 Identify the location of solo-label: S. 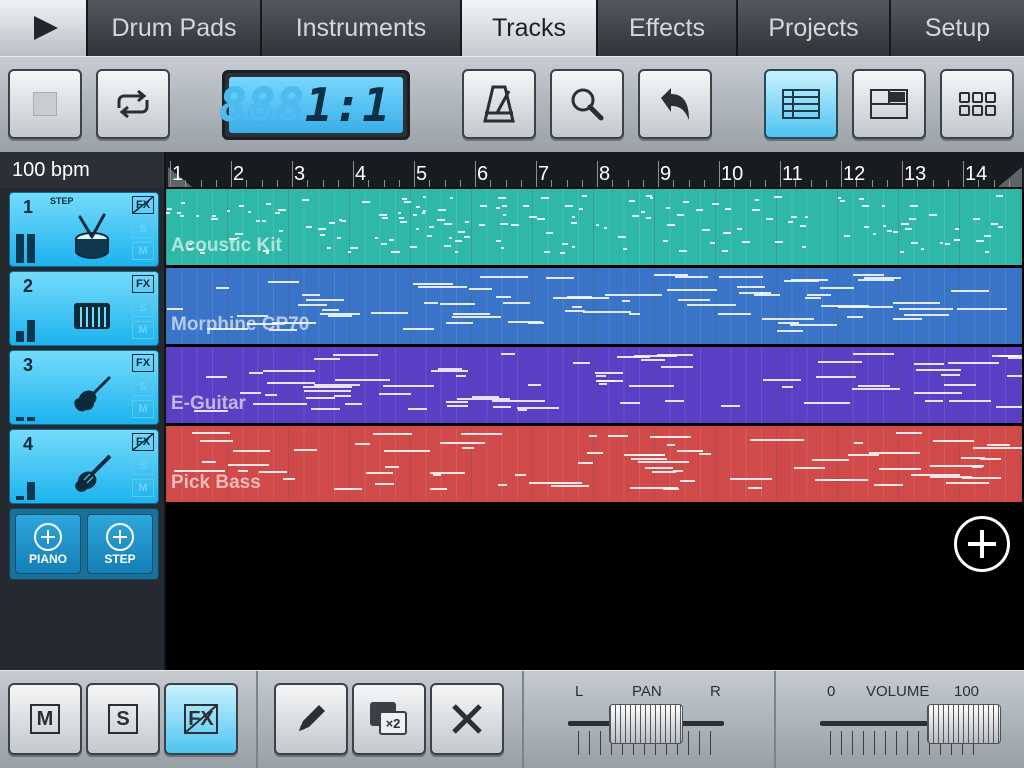
(123, 719).